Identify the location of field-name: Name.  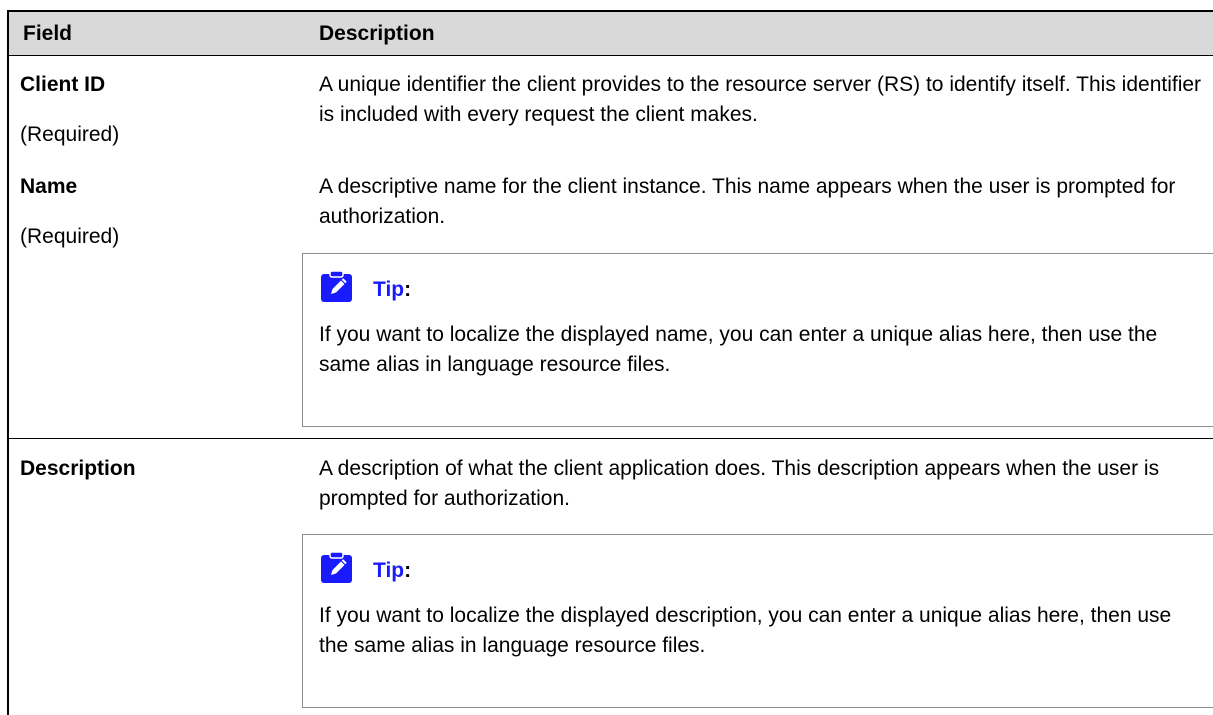
(49, 186).